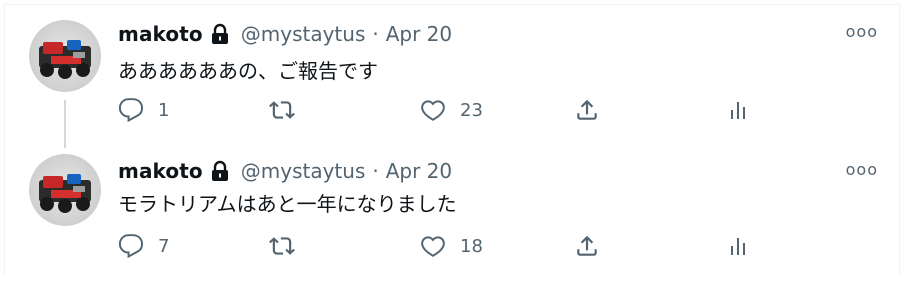  I want to click on reply-count: 1, so click(164, 110).